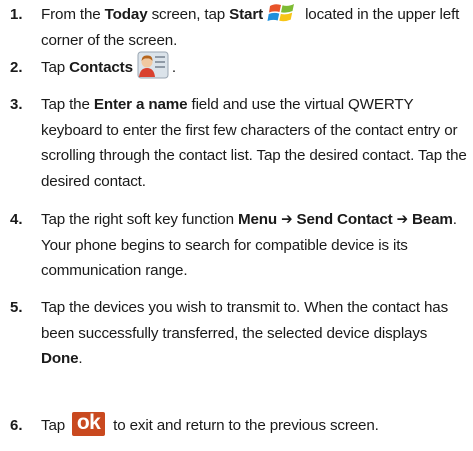 The height and width of the screenshot is (451, 473). I want to click on bold-term: Start, so click(246, 14).